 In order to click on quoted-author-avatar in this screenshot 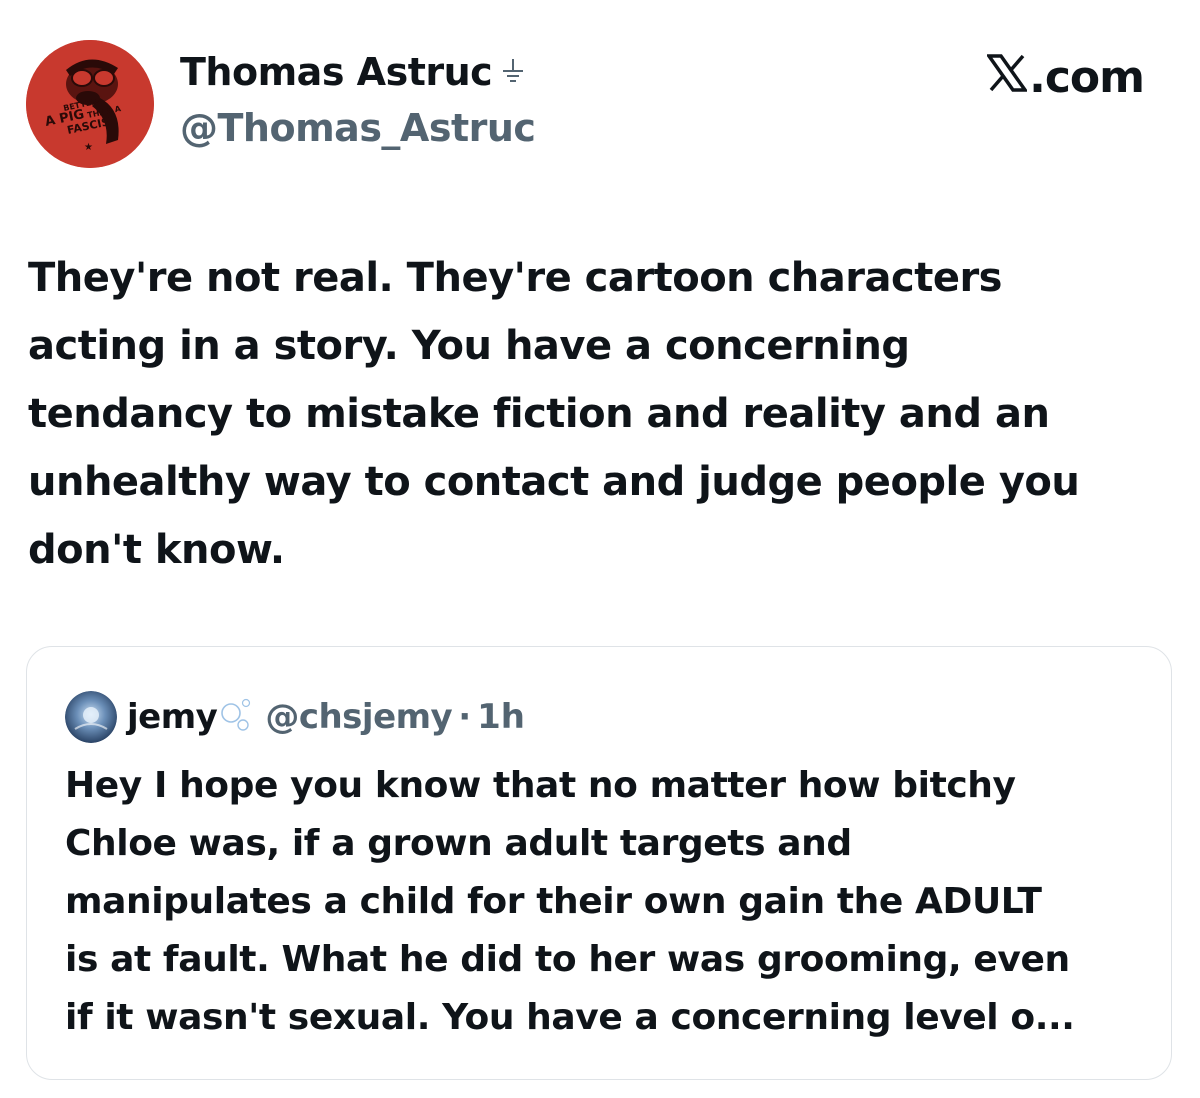, I will do `click(91, 717)`.